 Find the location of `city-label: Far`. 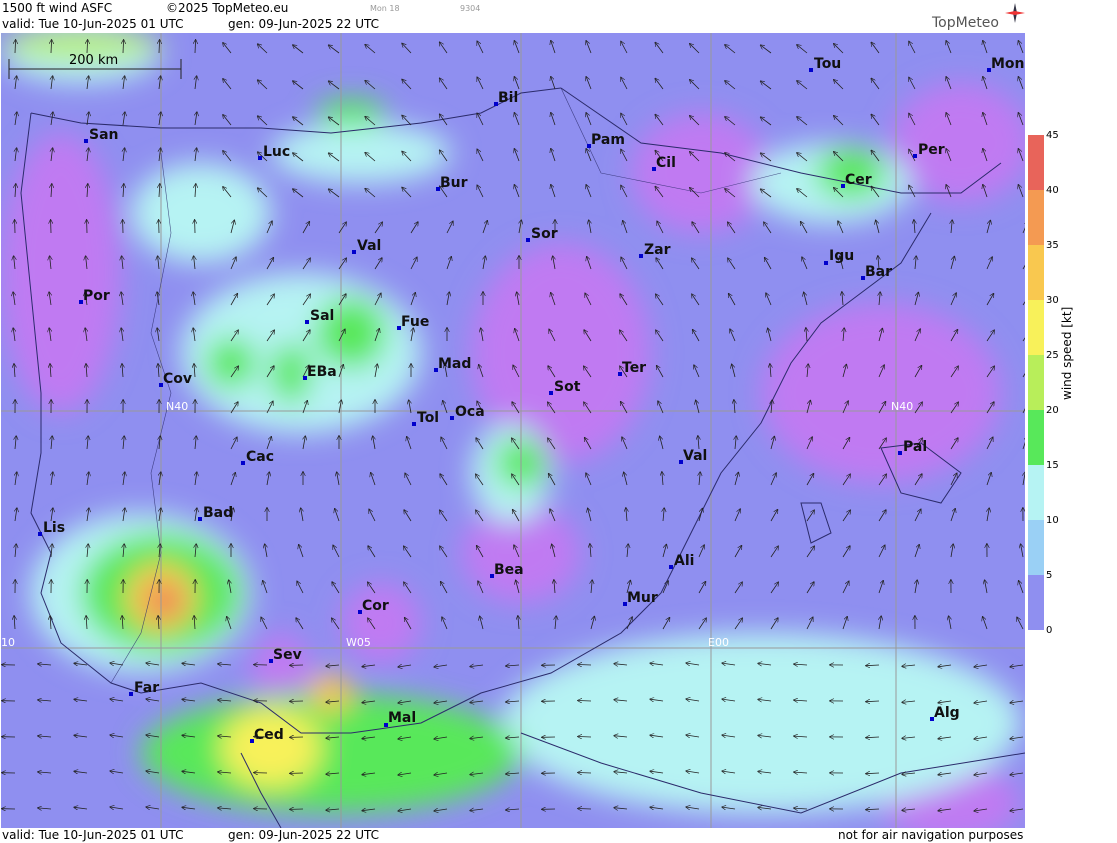

city-label: Far is located at coordinates (146, 688).